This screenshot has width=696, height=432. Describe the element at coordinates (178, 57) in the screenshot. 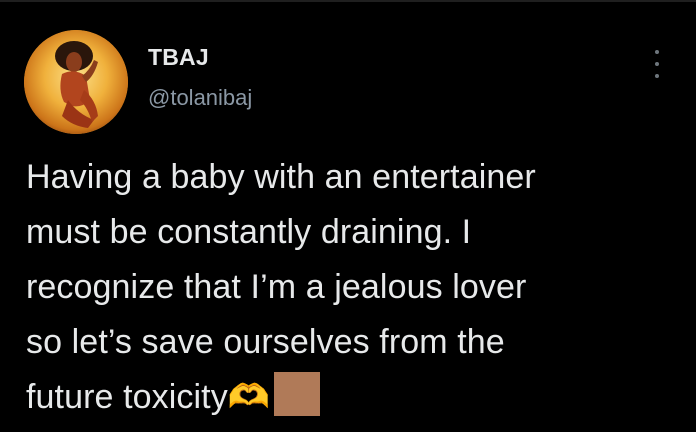

I see `display-name: TBAJ` at that location.